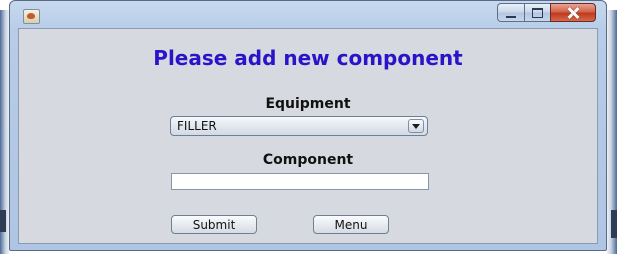 This screenshot has width=617, height=254. Describe the element at coordinates (4, 132) in the screenshot. I see `background-window-left-edge` at that location.